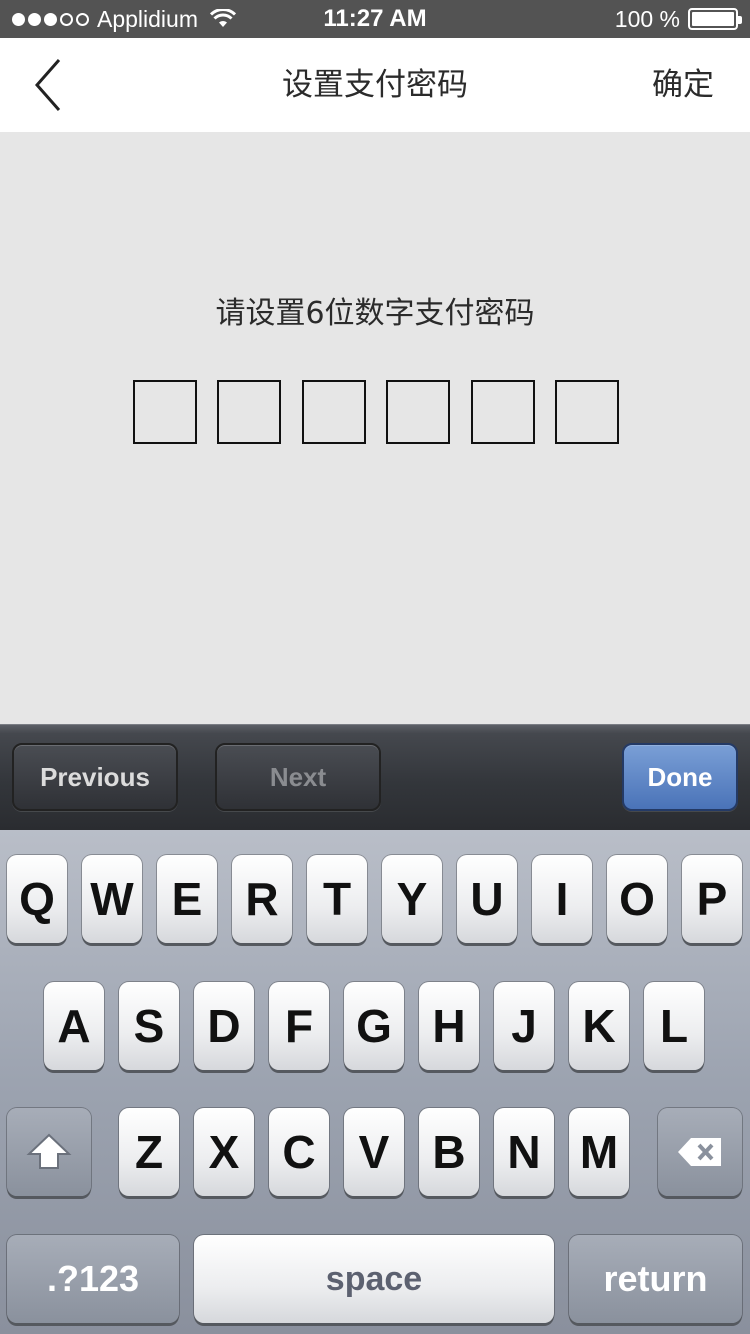 This screenshot has height=1334, width=750. What do you see at coordinates (374, 1026) in the screenshot?
I see `key-g: G` at bounding box center [374, 1026].